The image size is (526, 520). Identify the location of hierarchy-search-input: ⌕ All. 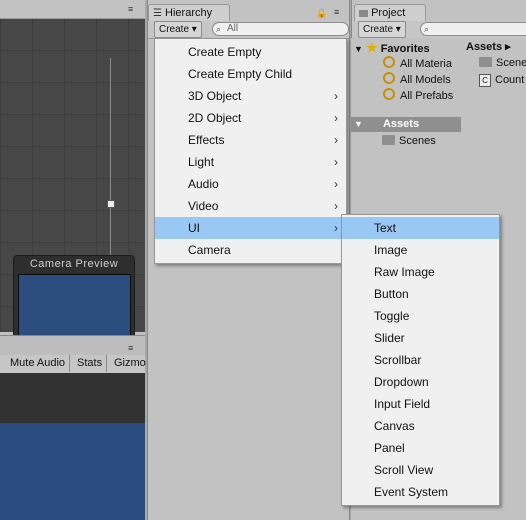
(280, 29).